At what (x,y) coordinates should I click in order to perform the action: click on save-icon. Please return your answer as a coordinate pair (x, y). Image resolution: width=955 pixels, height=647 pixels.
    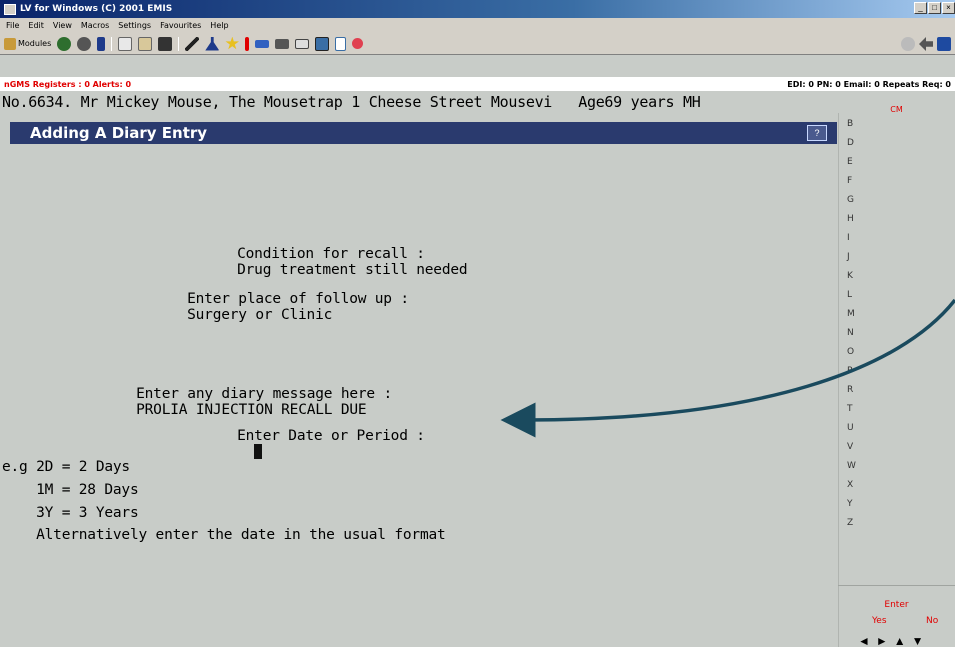
    Looking at the image, I should click on (944, 44).